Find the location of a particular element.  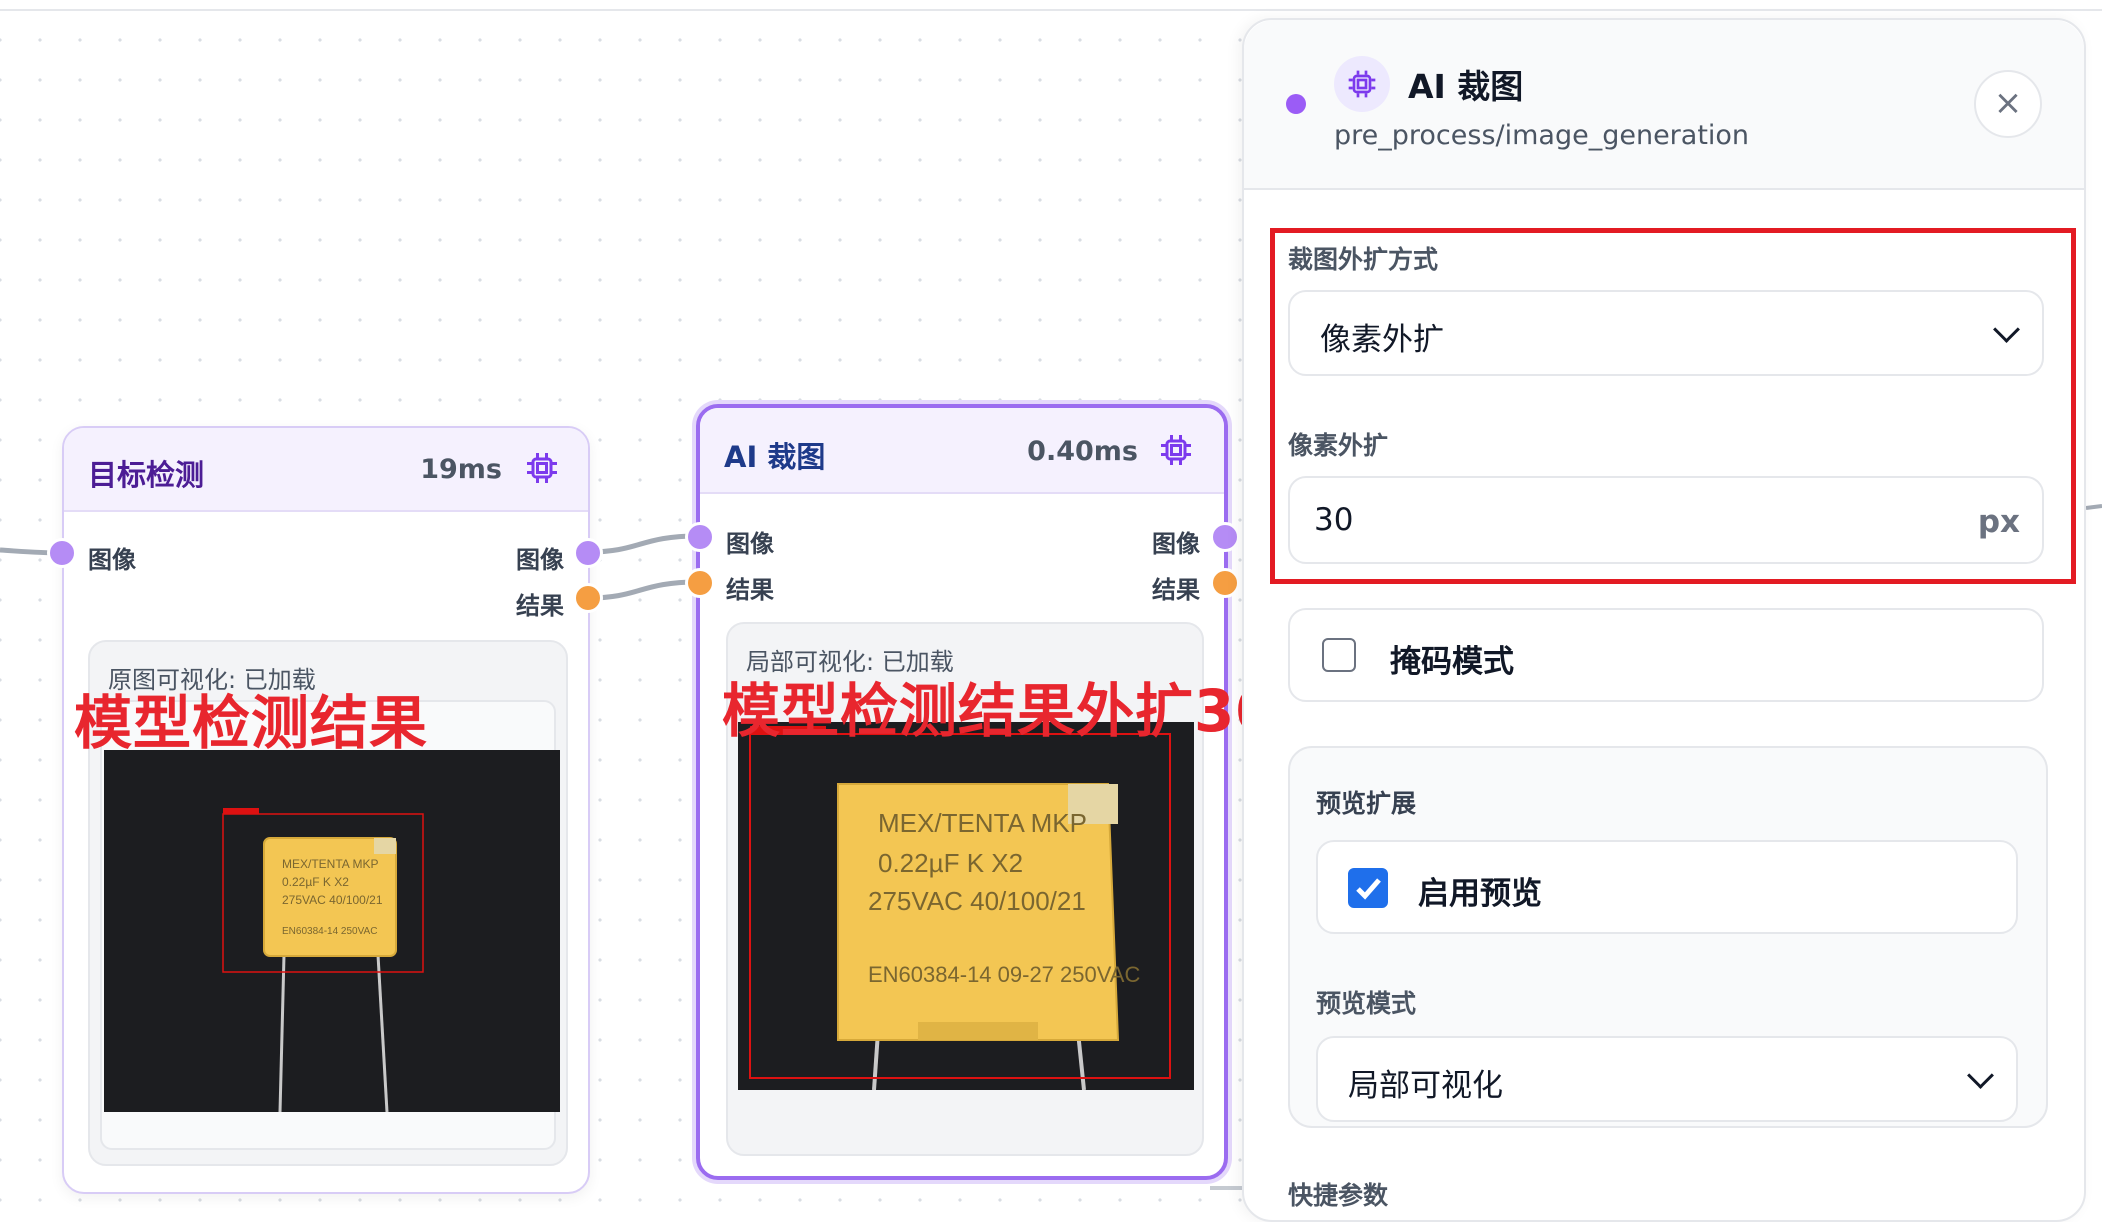

detect-output-port-image is located at coordinates (588, 553).